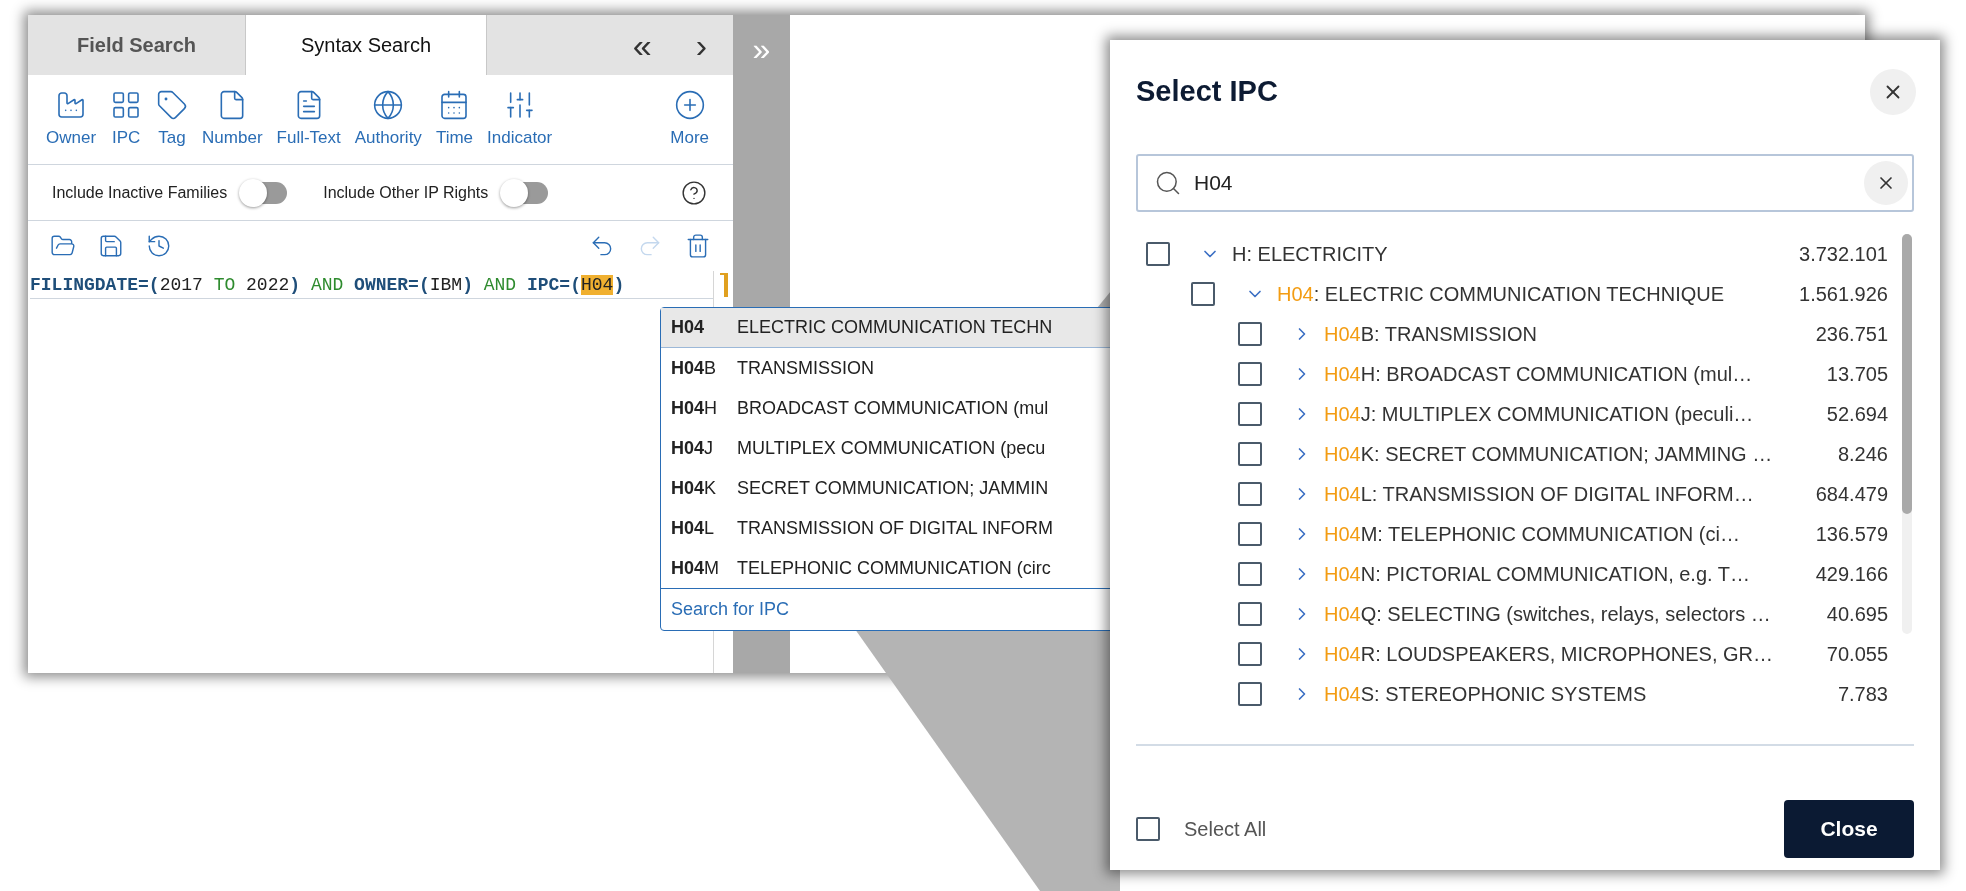 This screenshot has width=1966, height=891. I want to click on tree-item-label: H04S: STEREOPHONIC SYSTEMS, so click(1485, 694).